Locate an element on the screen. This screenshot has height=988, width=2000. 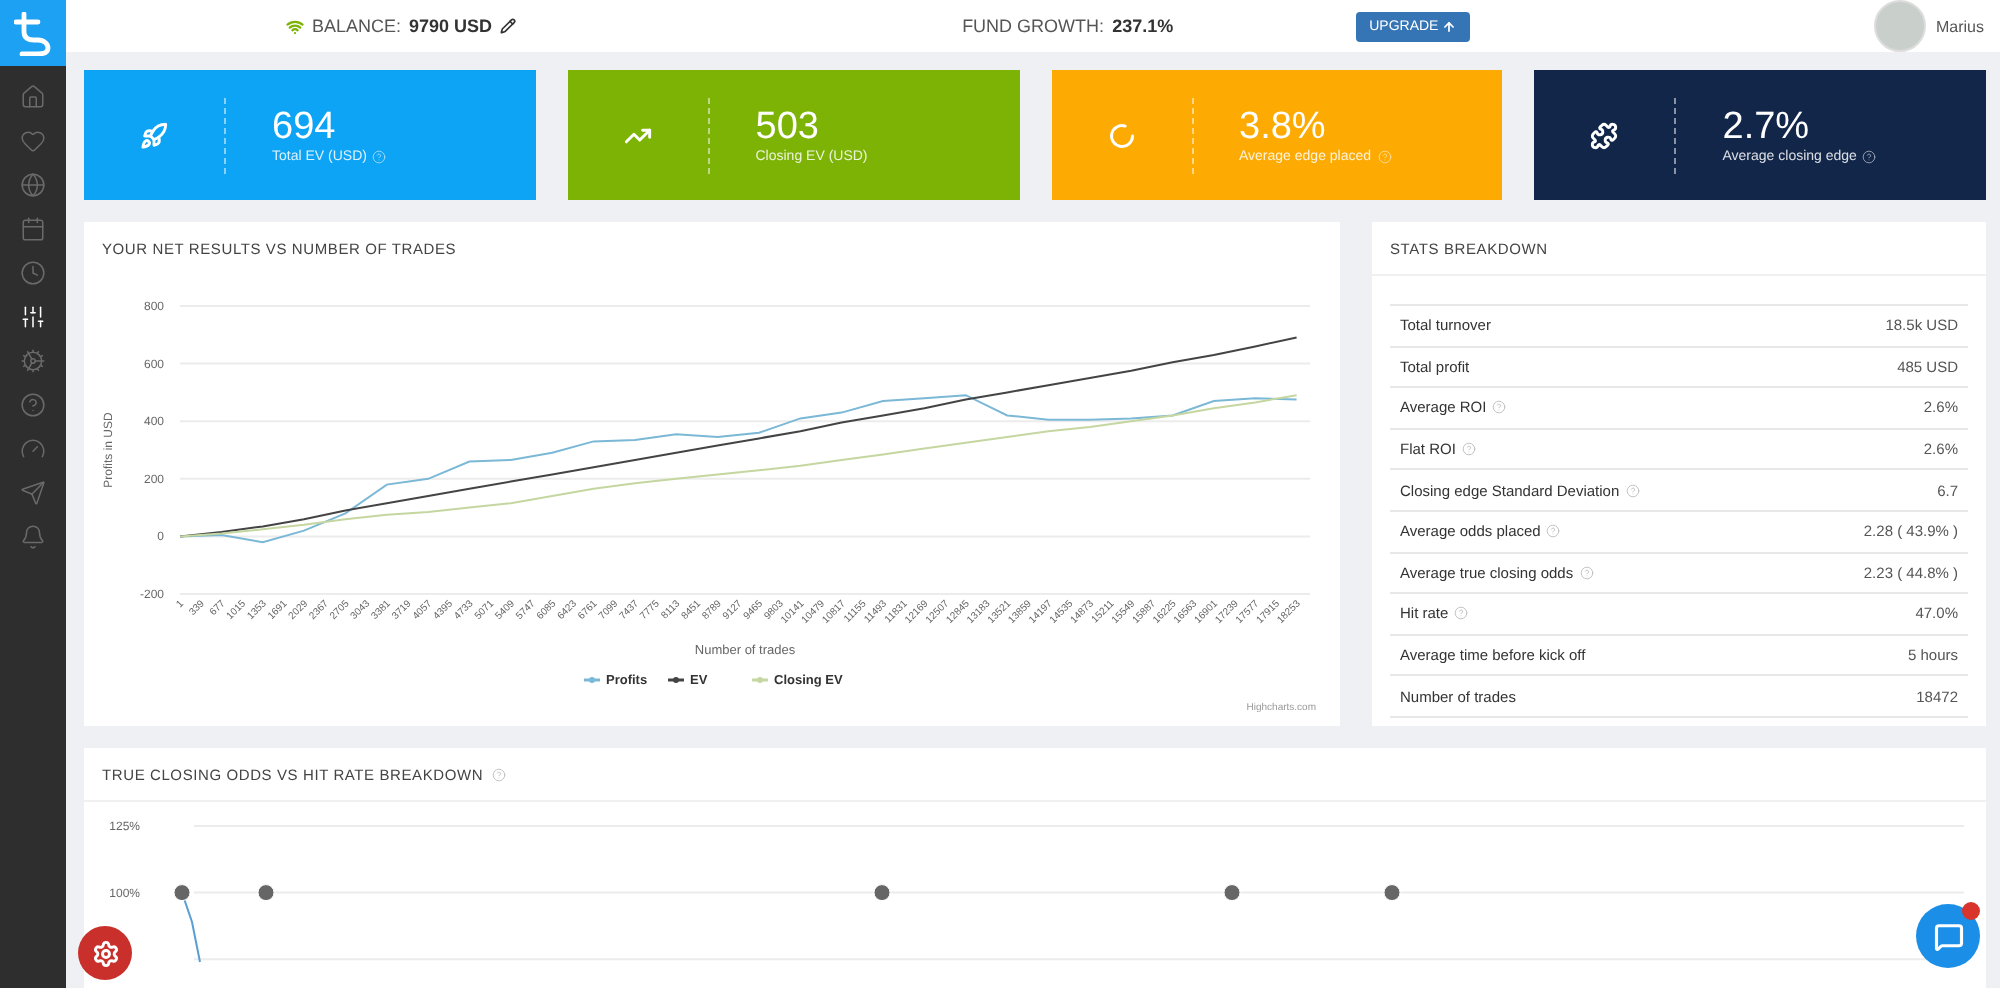
help-icon is located at coordinates (33, 404).